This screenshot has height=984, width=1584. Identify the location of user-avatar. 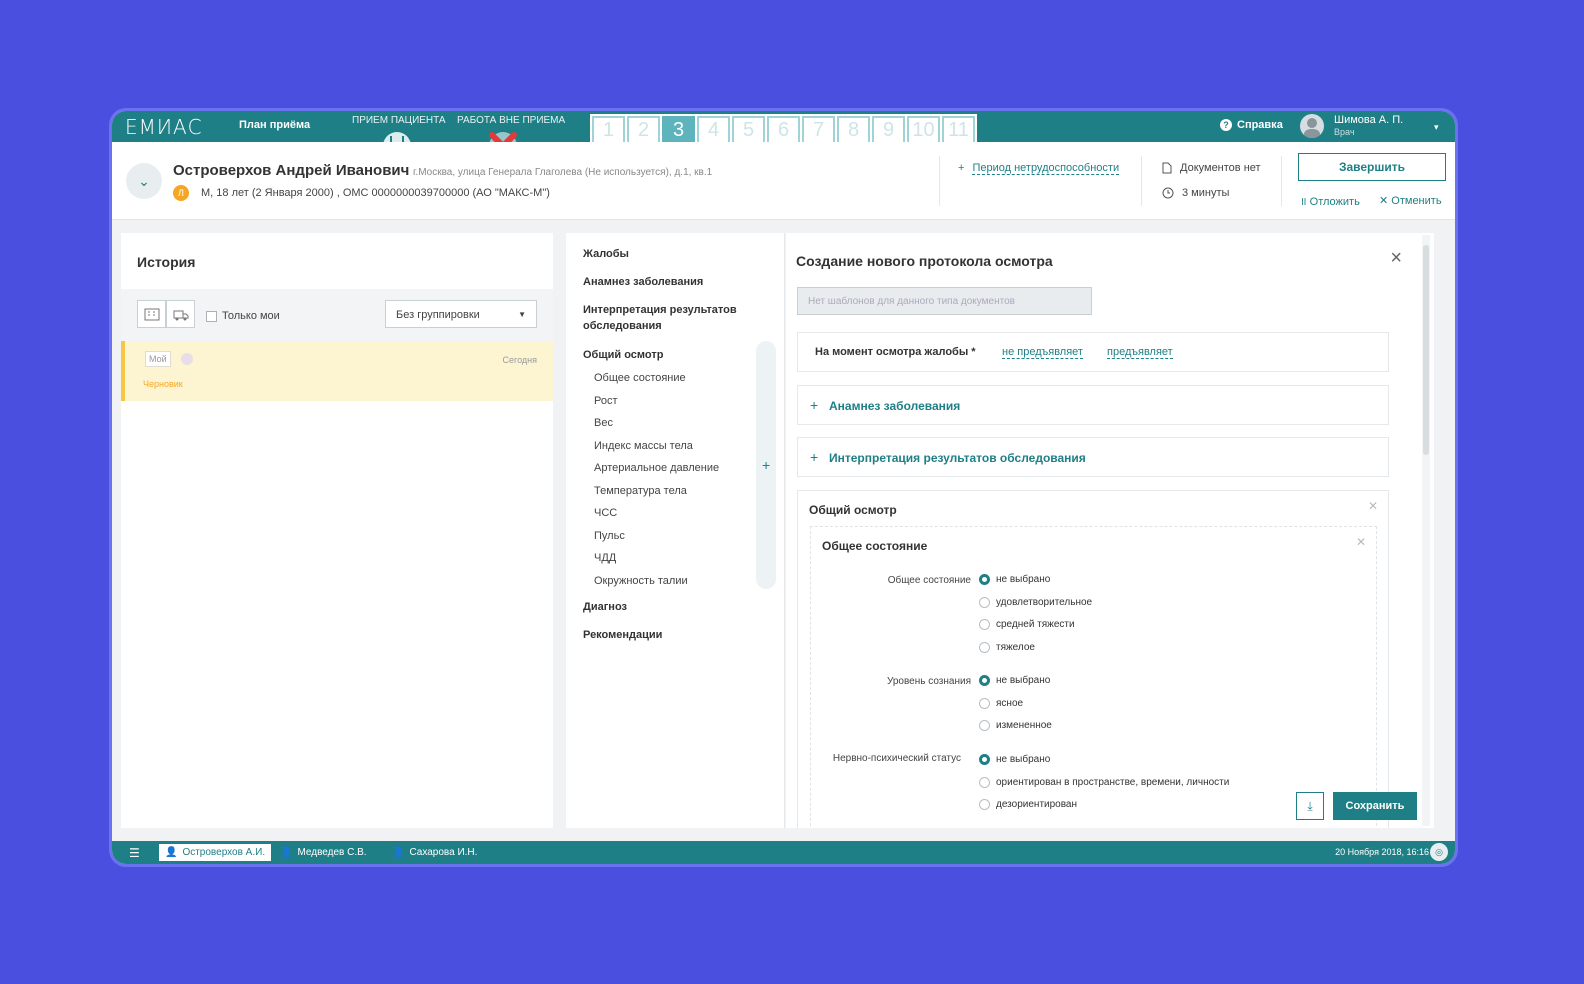
(1312, 126).